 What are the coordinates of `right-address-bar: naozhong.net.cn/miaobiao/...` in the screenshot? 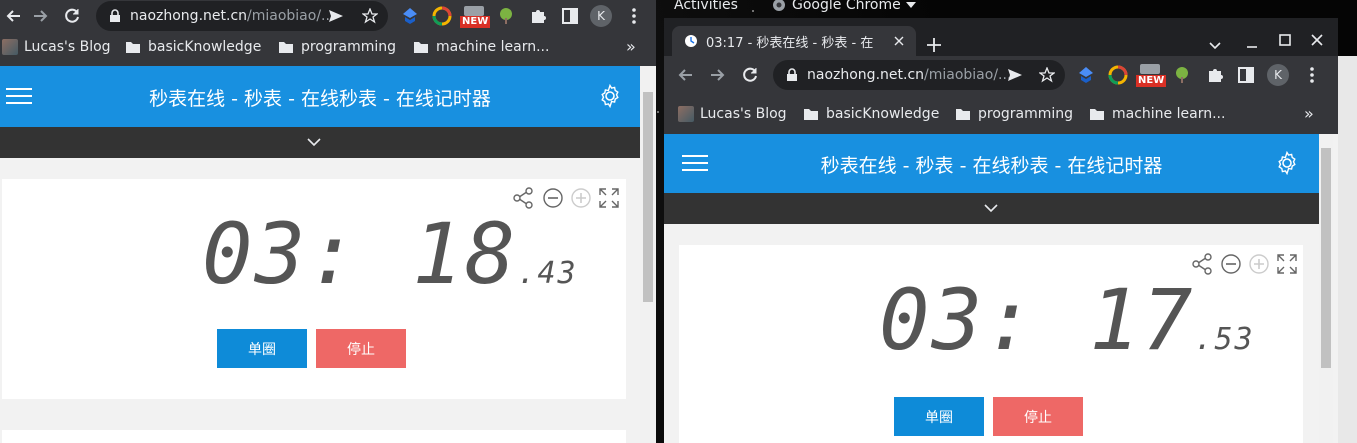 It's located at (919, 75).